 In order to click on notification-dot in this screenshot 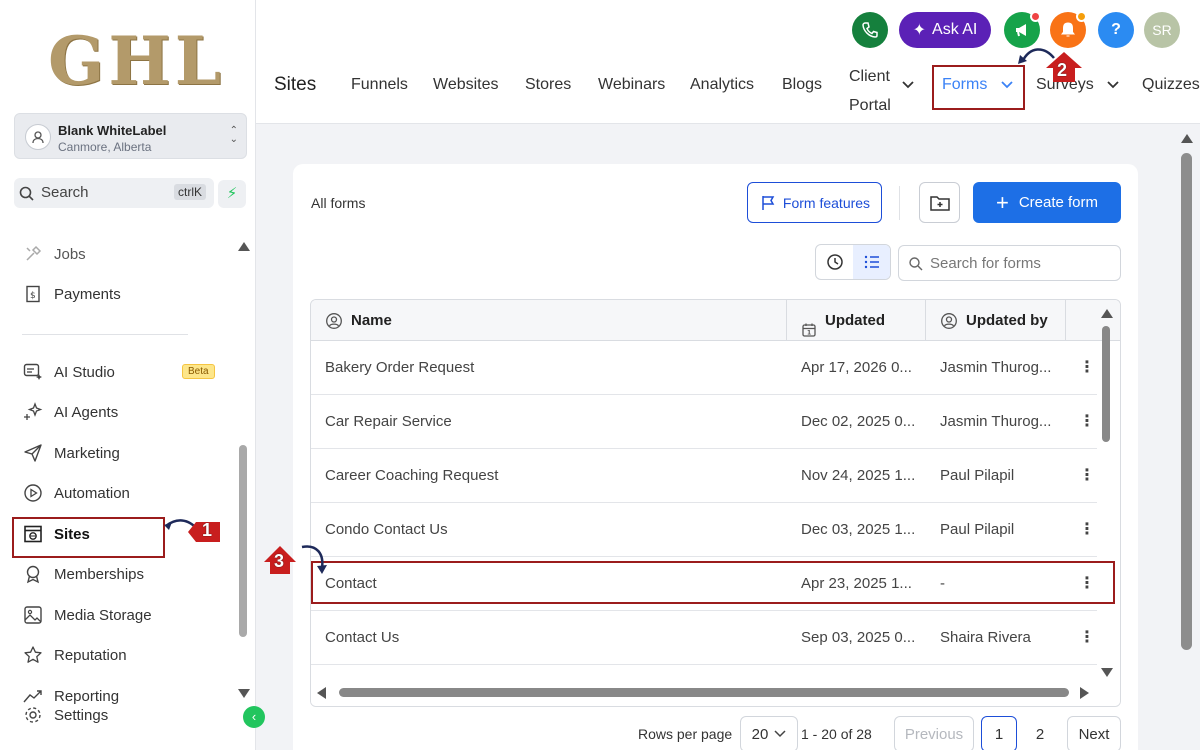, I will do `click(1035, 16)`.